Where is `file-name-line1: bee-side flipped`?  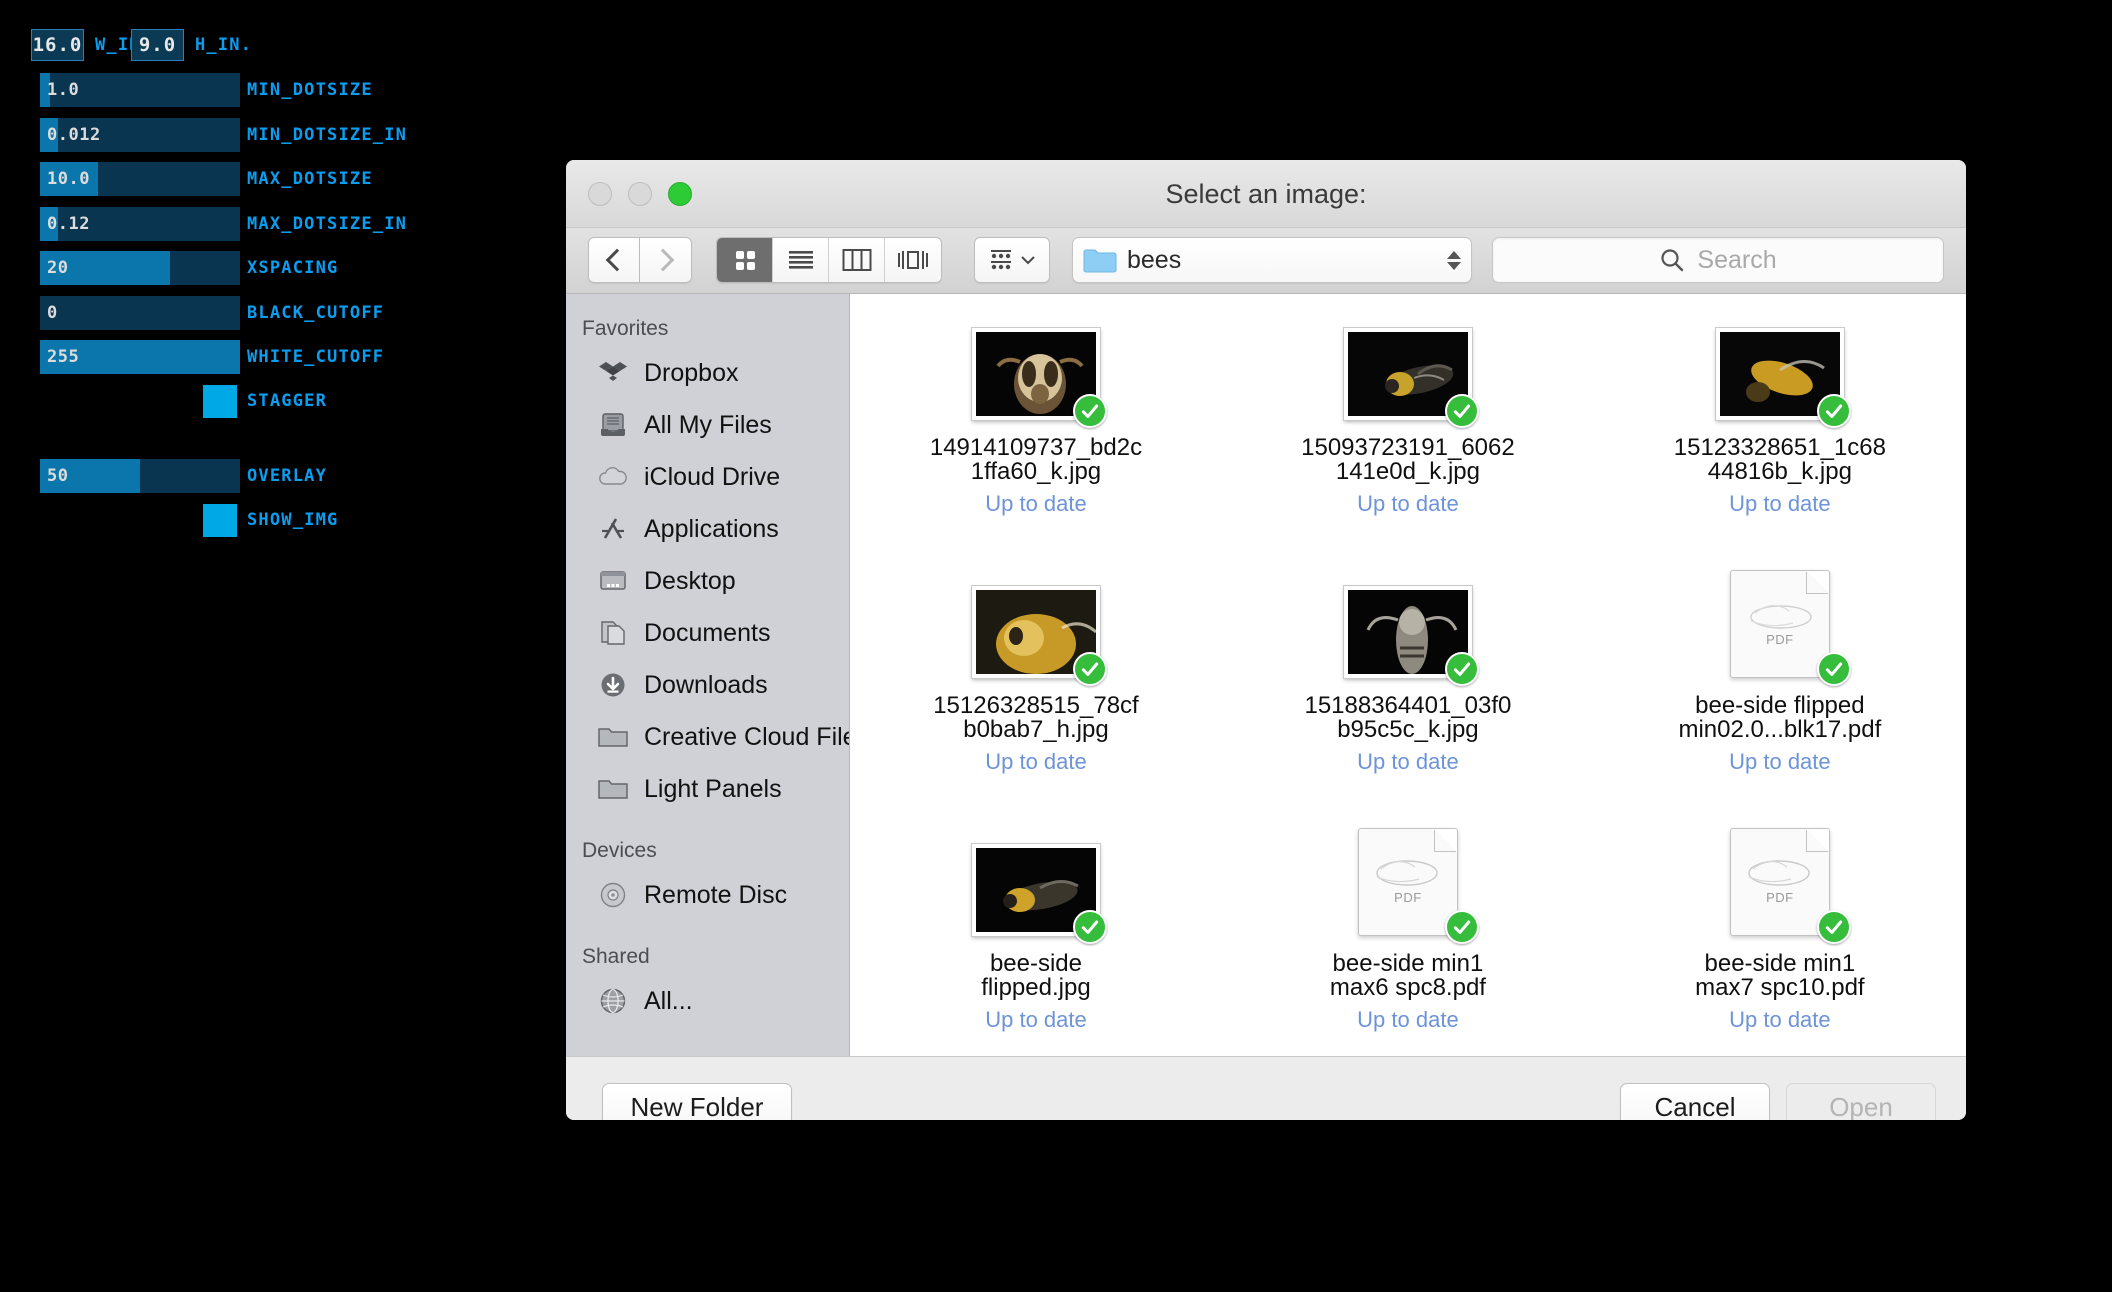 file-name-line1: bee-side flipped is located at coordinates (1780, 705).